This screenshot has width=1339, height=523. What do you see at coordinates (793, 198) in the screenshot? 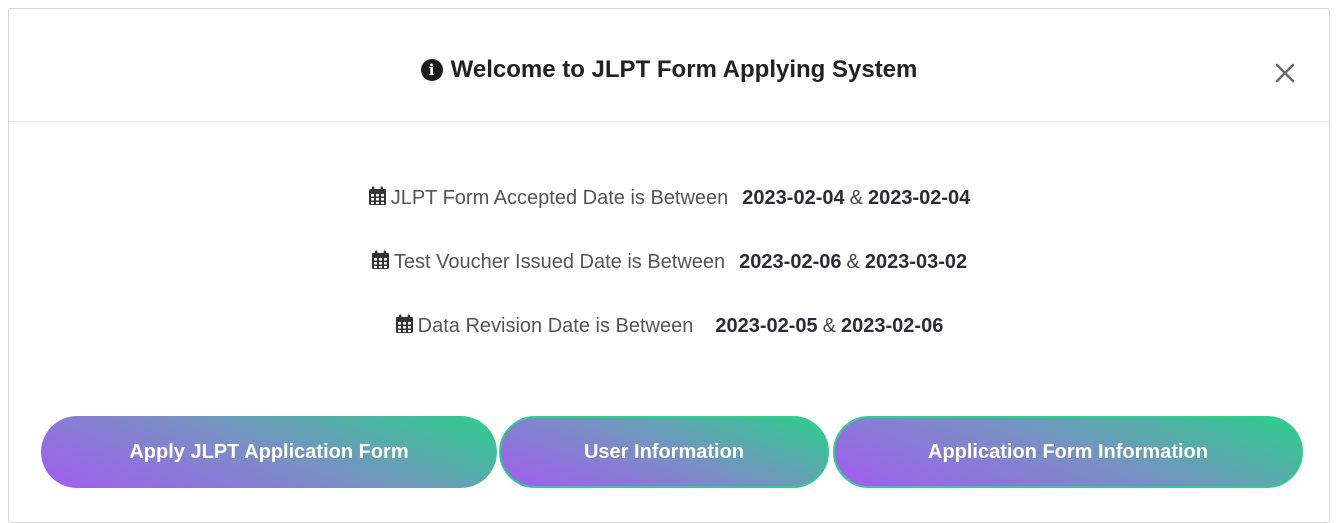
I see `start-date: 2023-02-04` at bounding box center [793, 198].